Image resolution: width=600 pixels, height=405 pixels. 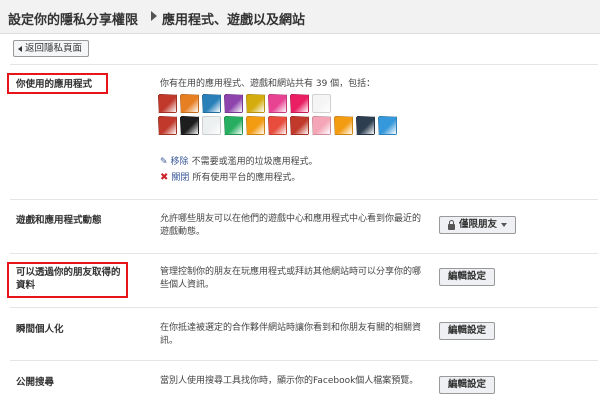 I want to click on page-header: 設定你的隱私分享權限 應用程式、遊戲以及網站, so click(x=300, y=17).